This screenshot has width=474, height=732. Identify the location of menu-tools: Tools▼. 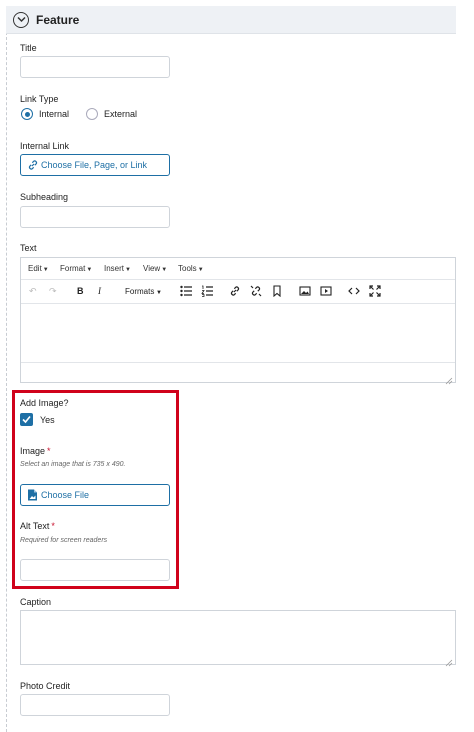
(191, 268).